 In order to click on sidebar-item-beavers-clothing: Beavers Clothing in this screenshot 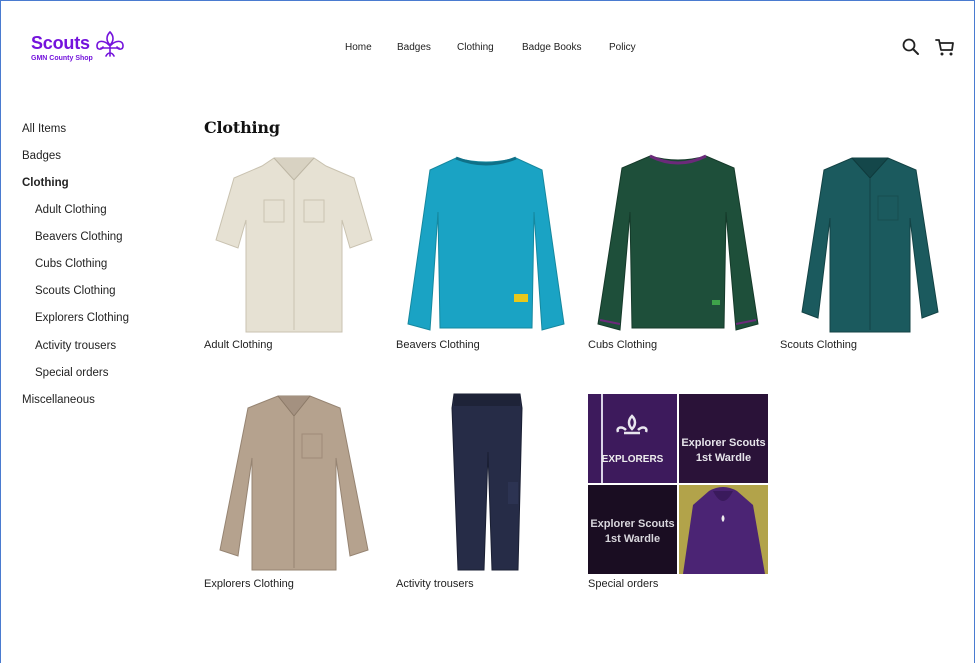, I will do `click(79, 237)`.